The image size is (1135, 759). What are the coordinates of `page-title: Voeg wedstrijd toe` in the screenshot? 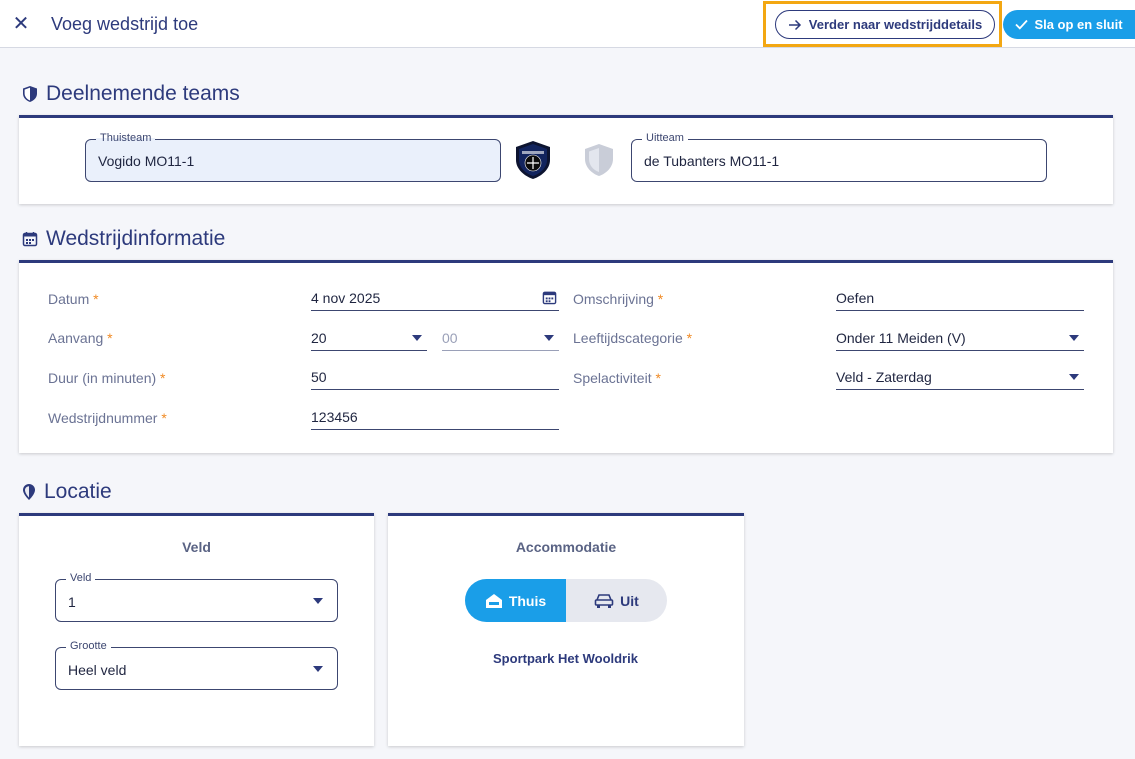 It's located at (125, 24).